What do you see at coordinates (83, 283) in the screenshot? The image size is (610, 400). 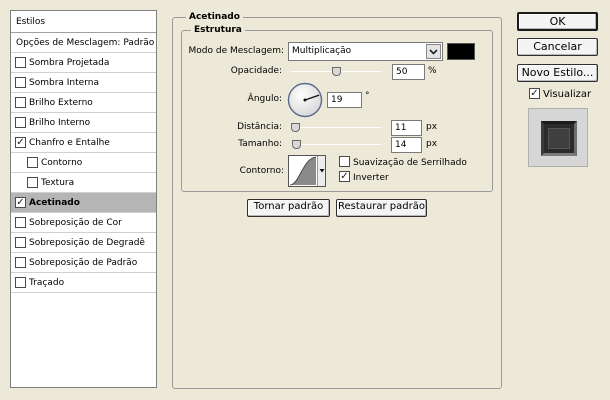 I see `style-item: Traçado` at bounding box center [83, 283].